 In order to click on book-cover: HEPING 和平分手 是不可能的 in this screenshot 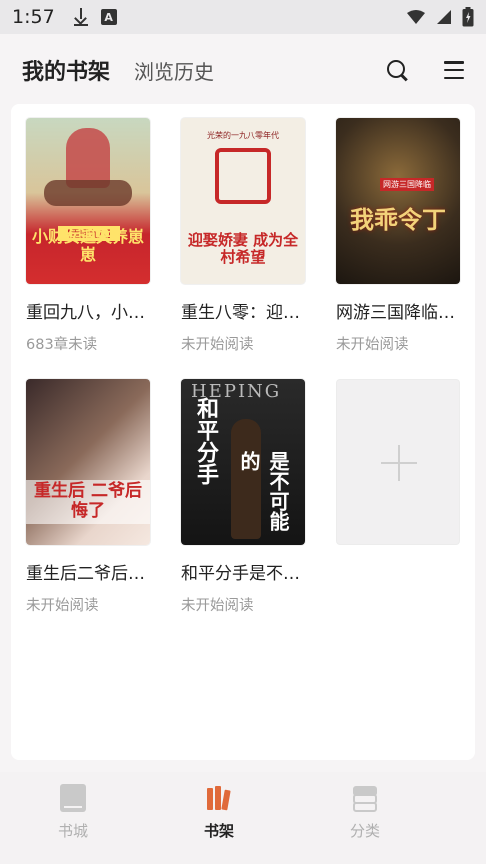, I will do `click(243, 462)`.